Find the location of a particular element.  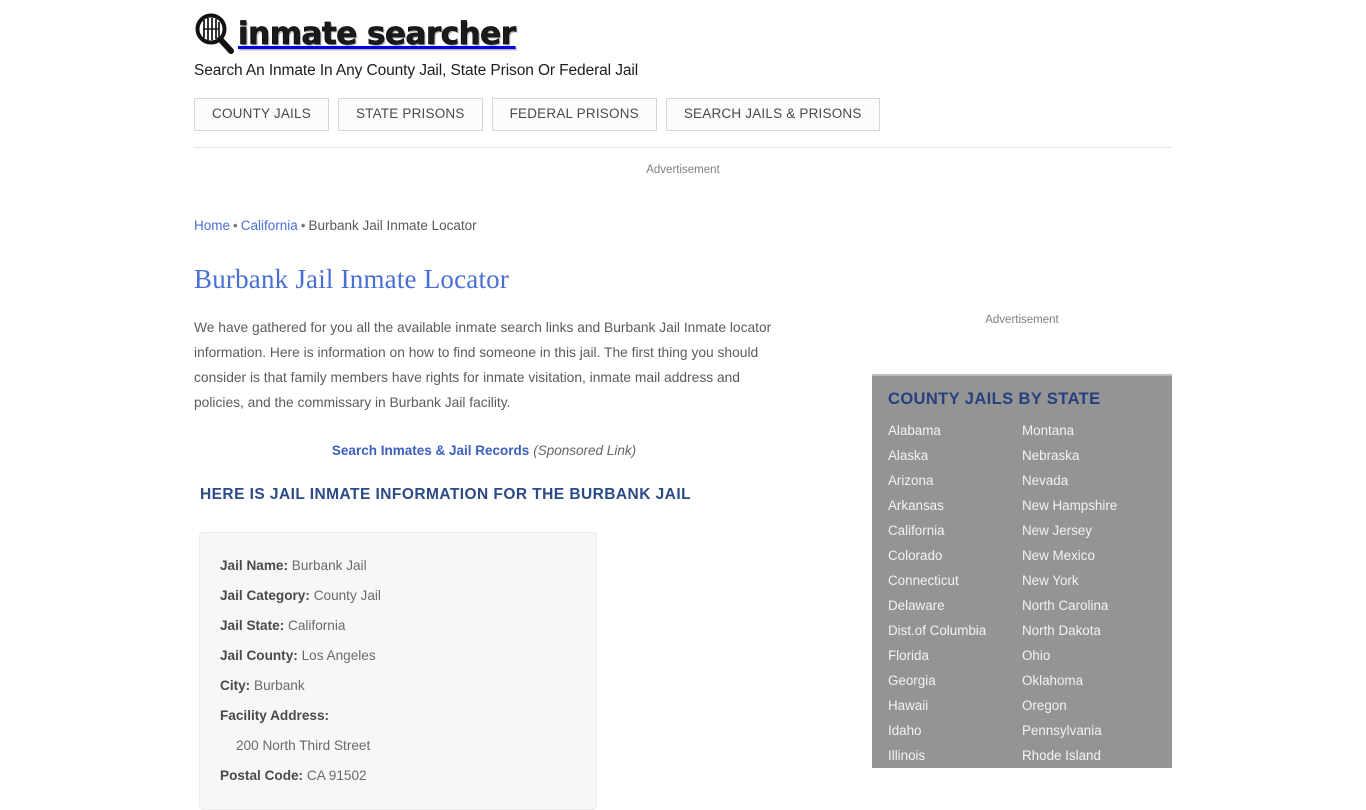

breadcrumb-current: Burbank Jail Inmate Locator is located at coordinates (392, 225).